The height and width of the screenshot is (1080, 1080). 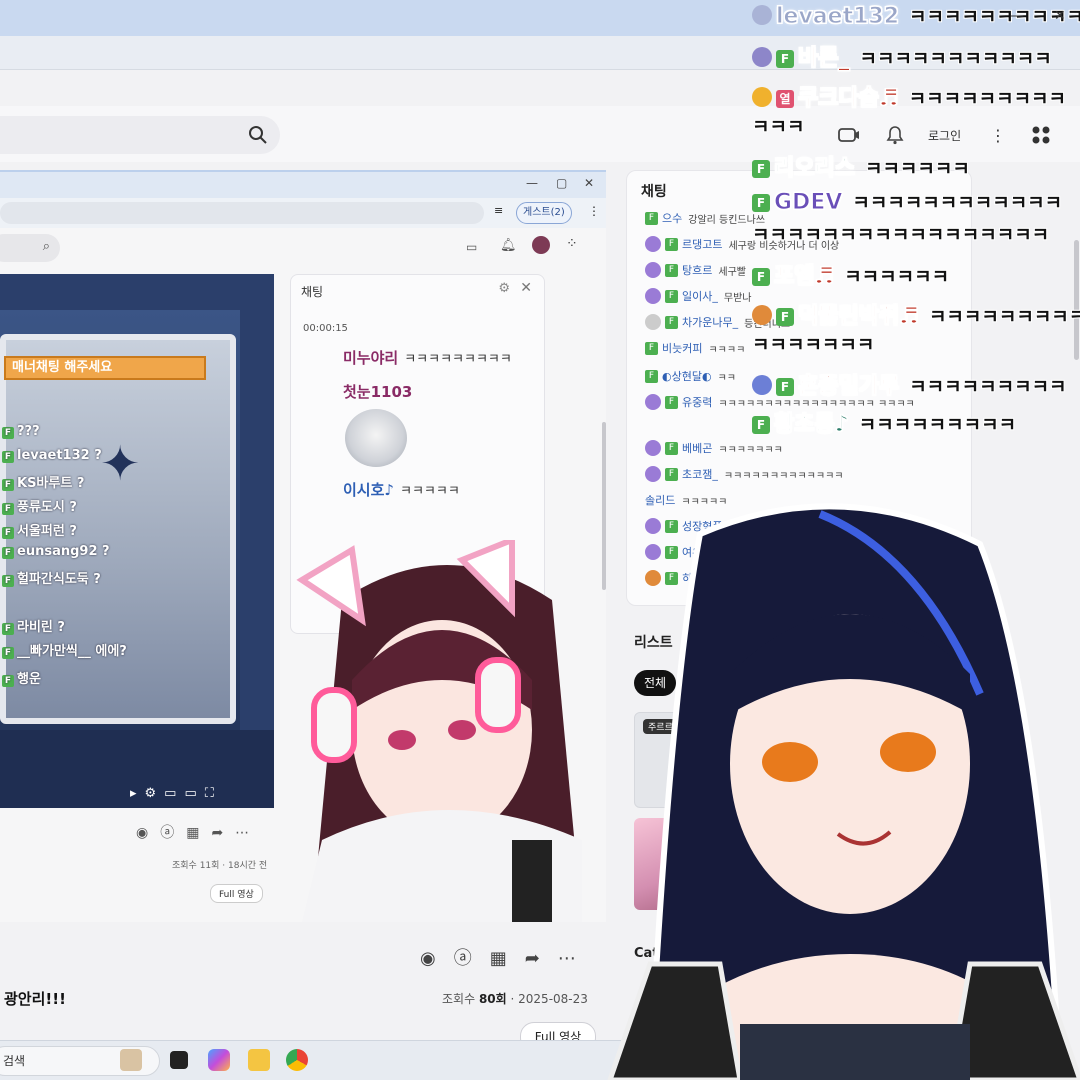 What do you see at coordinates (895, 135) in the screenshot?
I see `bell-icon` at bounding box center [895, 135].